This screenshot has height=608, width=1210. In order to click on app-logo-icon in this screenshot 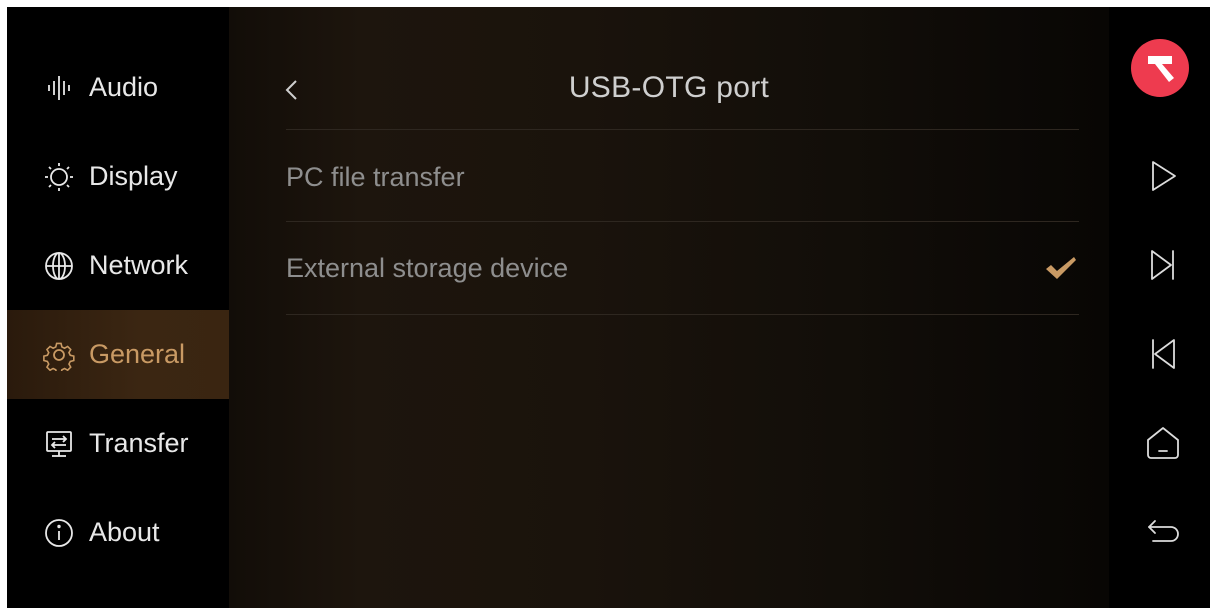, I will do `click(1160, 68)`.